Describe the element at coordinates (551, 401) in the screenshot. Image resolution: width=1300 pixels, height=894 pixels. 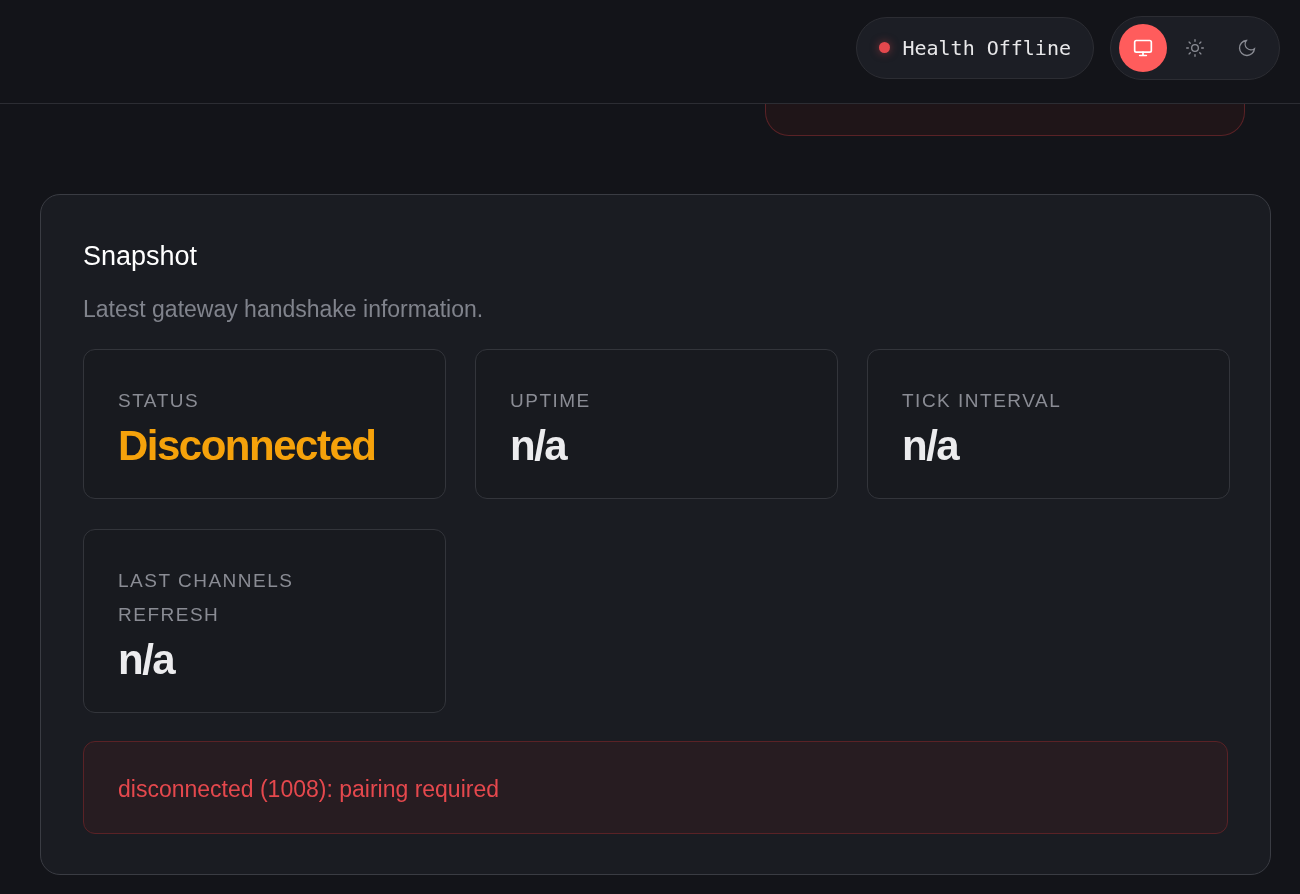
I see `stat-label: UPTIME` at that location.